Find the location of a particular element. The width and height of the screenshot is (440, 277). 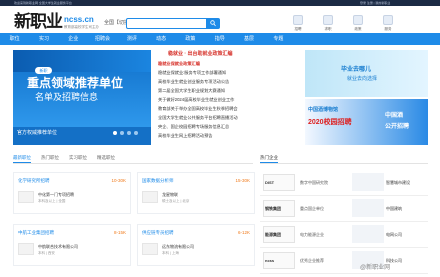

company-name: 智慧城市建设 is located at coordinates (398, 182).